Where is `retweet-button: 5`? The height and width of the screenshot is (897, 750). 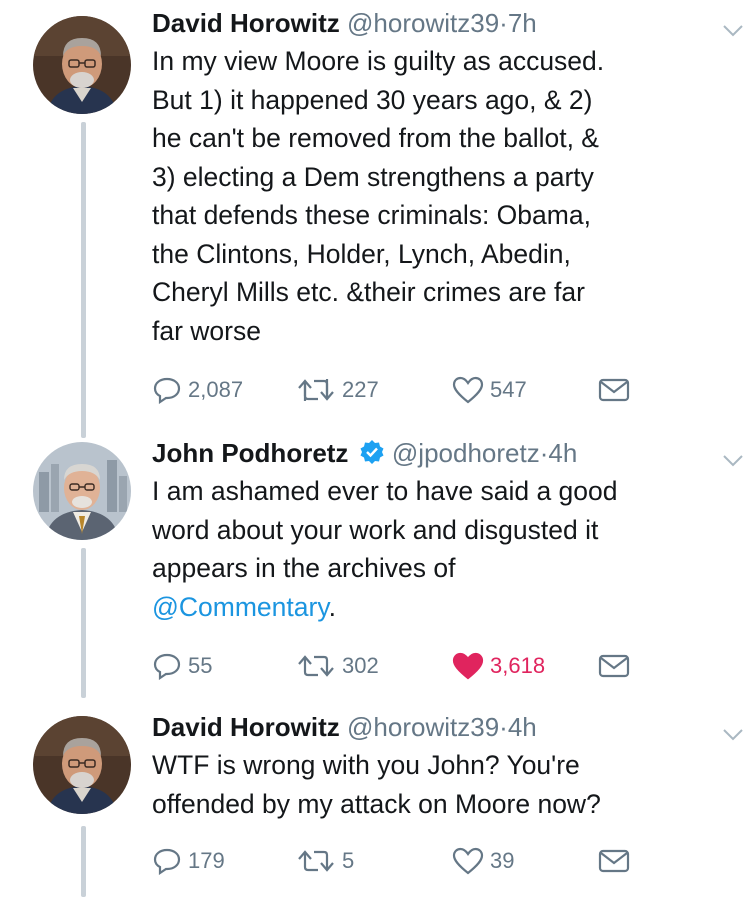 retweet-button: 5 is located at coordinates (325, 861).